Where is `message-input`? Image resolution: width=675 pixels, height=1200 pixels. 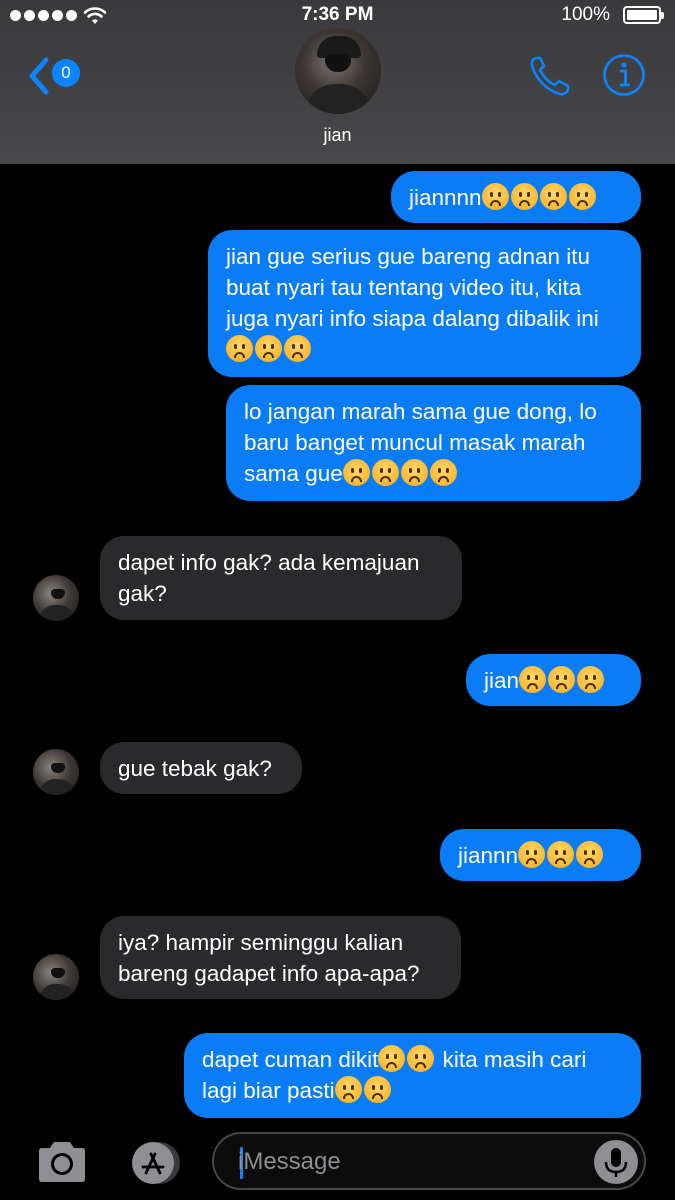
message-input is located at coordinates (408, 1162).